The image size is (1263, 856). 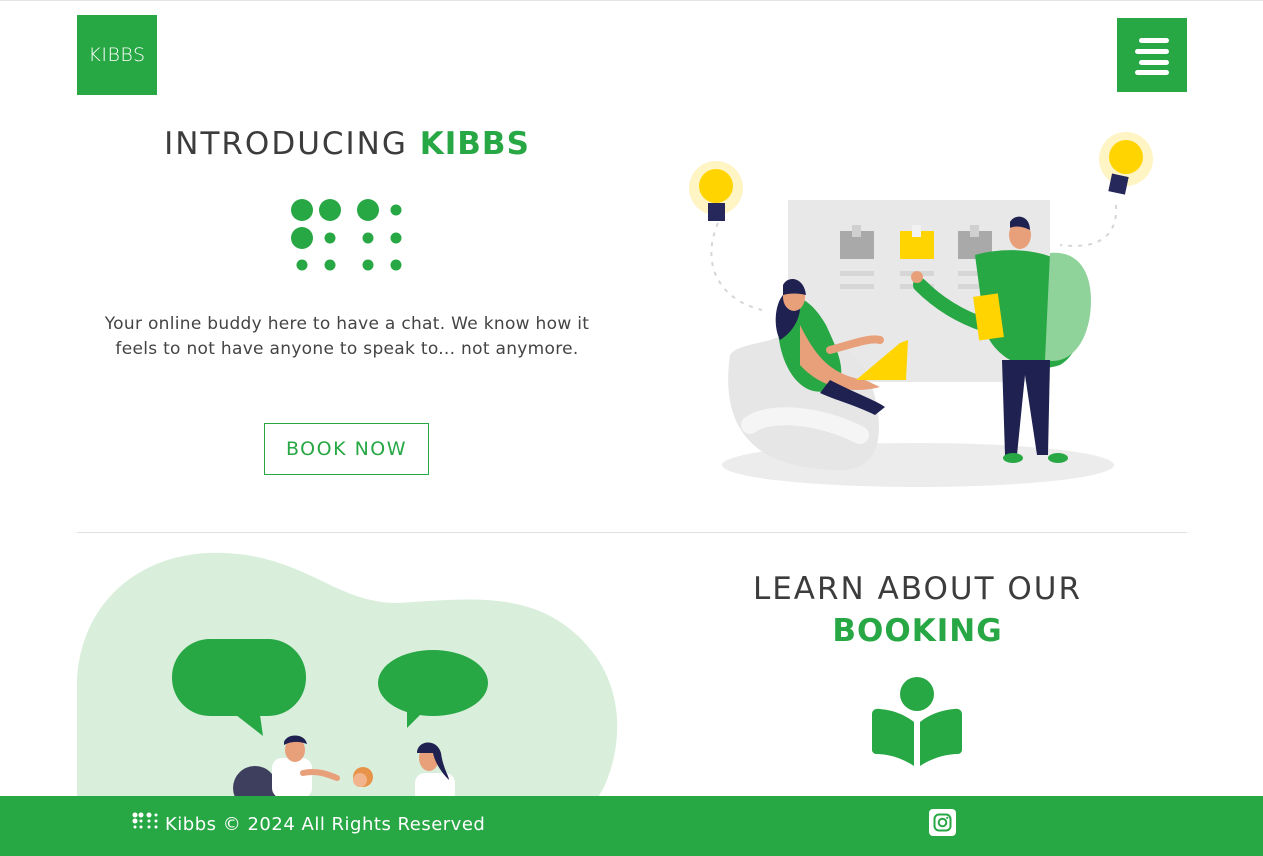 I want to click on hero-title-accent: KIBBS, so click(x=474, y=144).